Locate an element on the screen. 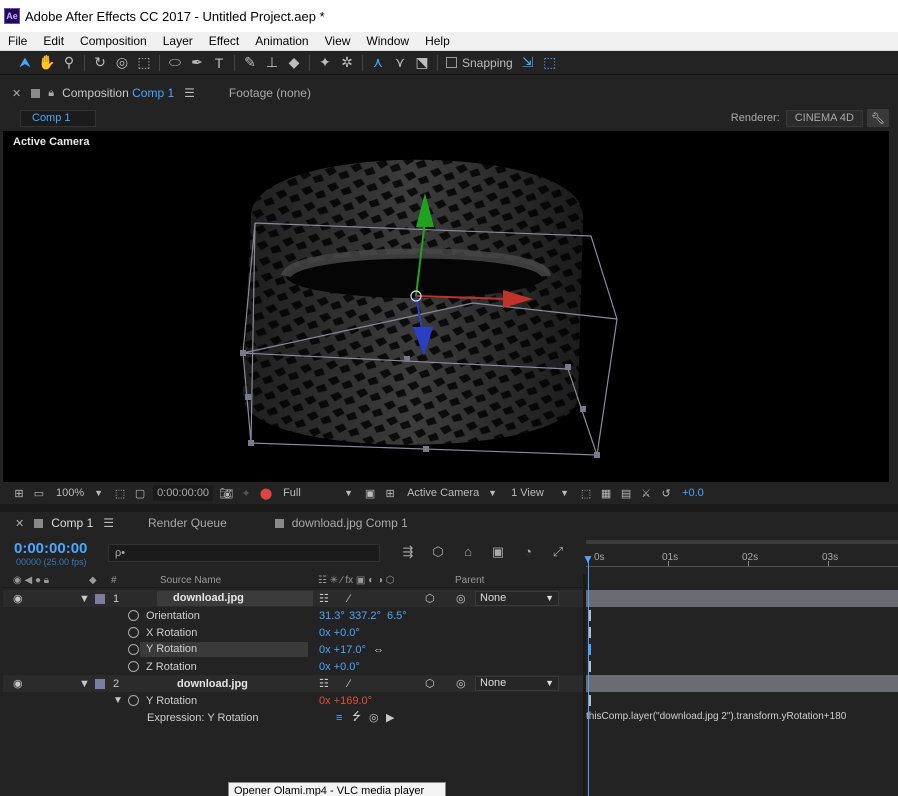  snapping-checkbox is located at coordinates (451, 62).